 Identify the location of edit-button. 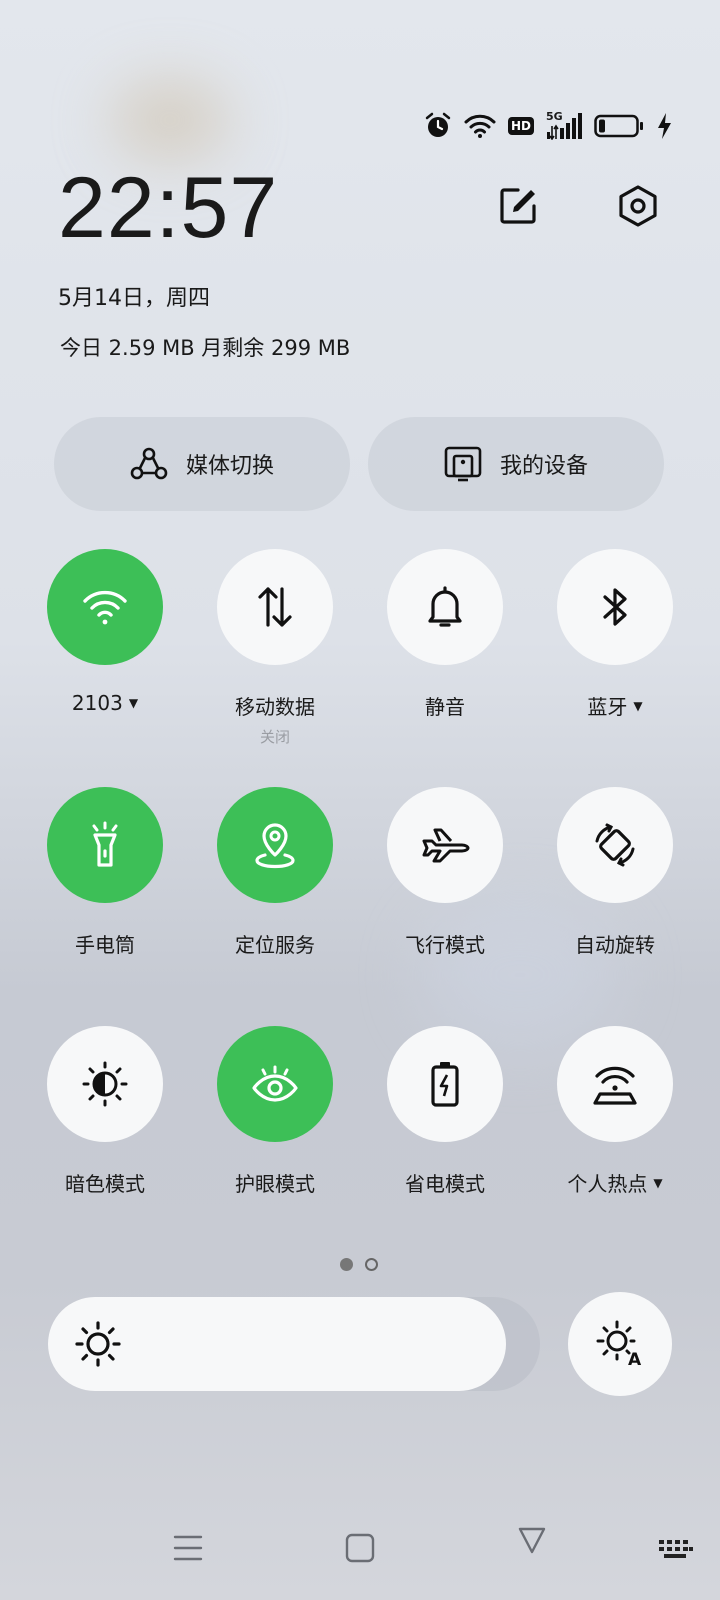
(518, 206).